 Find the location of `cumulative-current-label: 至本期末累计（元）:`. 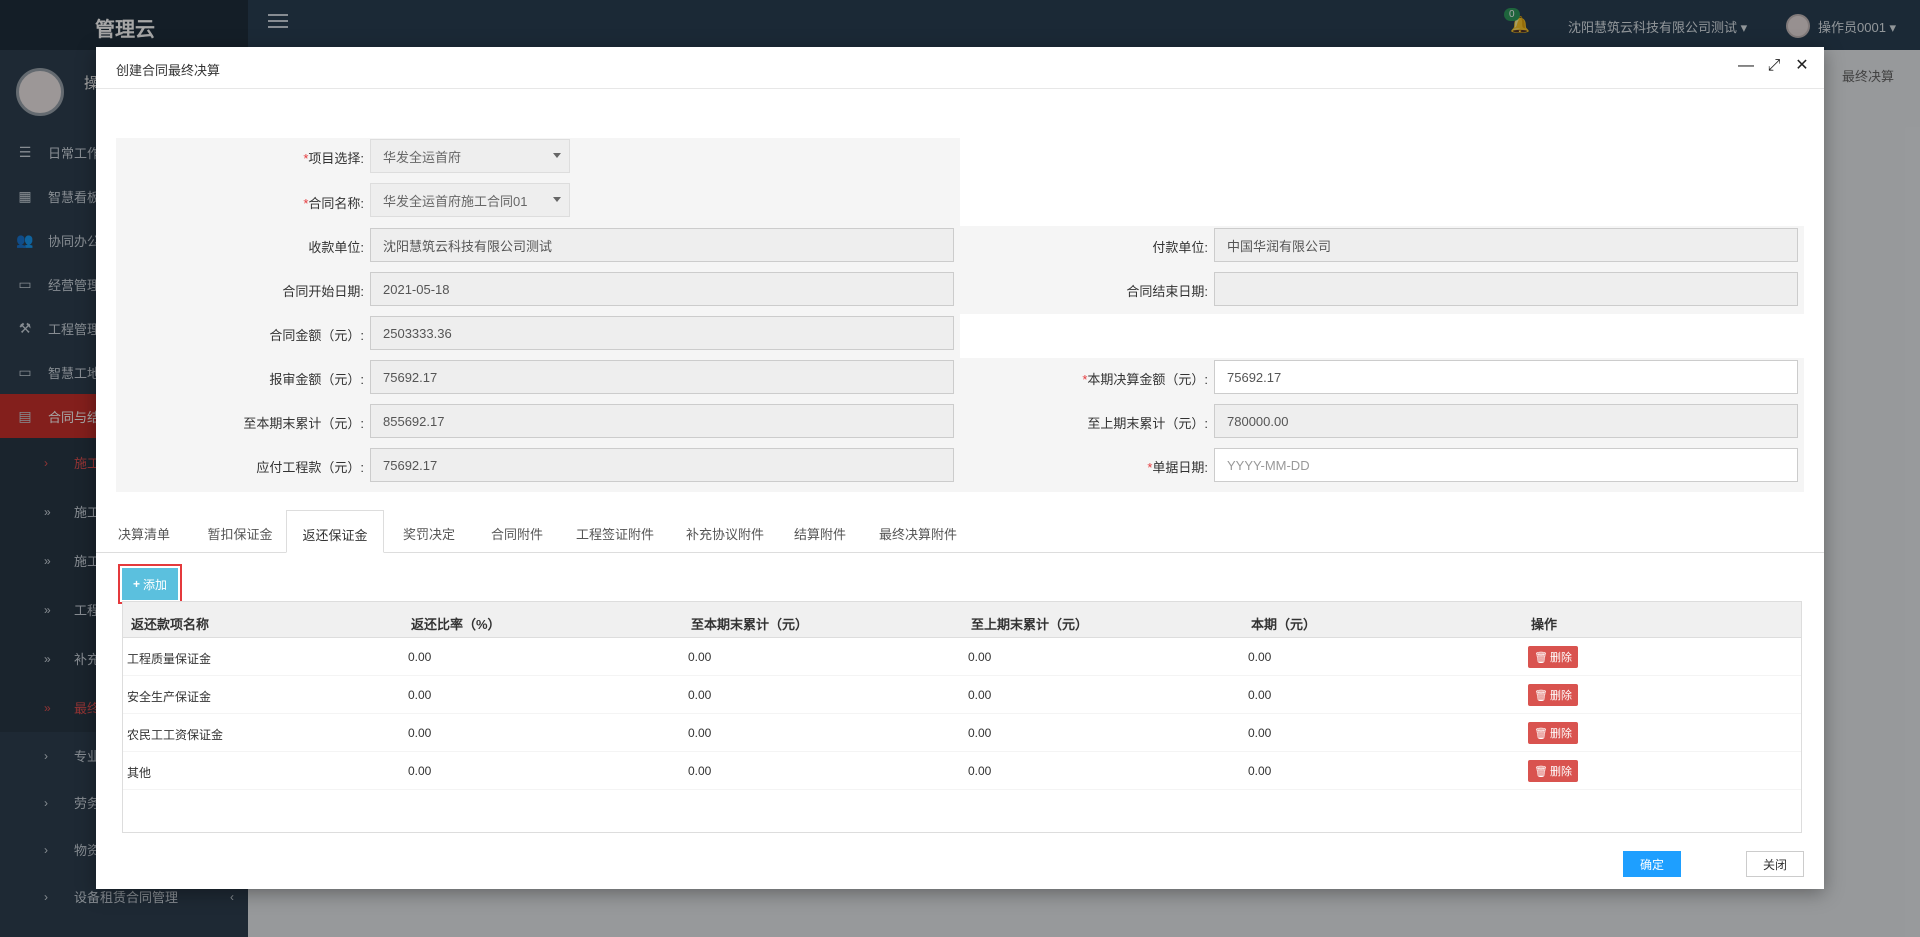

cumulative-current-label: 至本期末累计（元）: is located at coordinates (303, 423).